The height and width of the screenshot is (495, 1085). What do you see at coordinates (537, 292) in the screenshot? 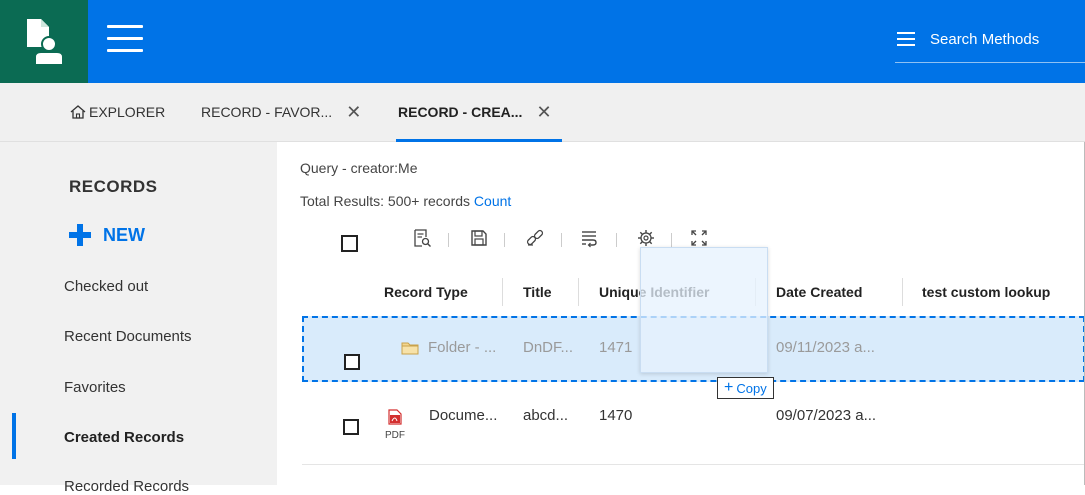
I see `column-header-title: Title` at bounding box center [537, 292].